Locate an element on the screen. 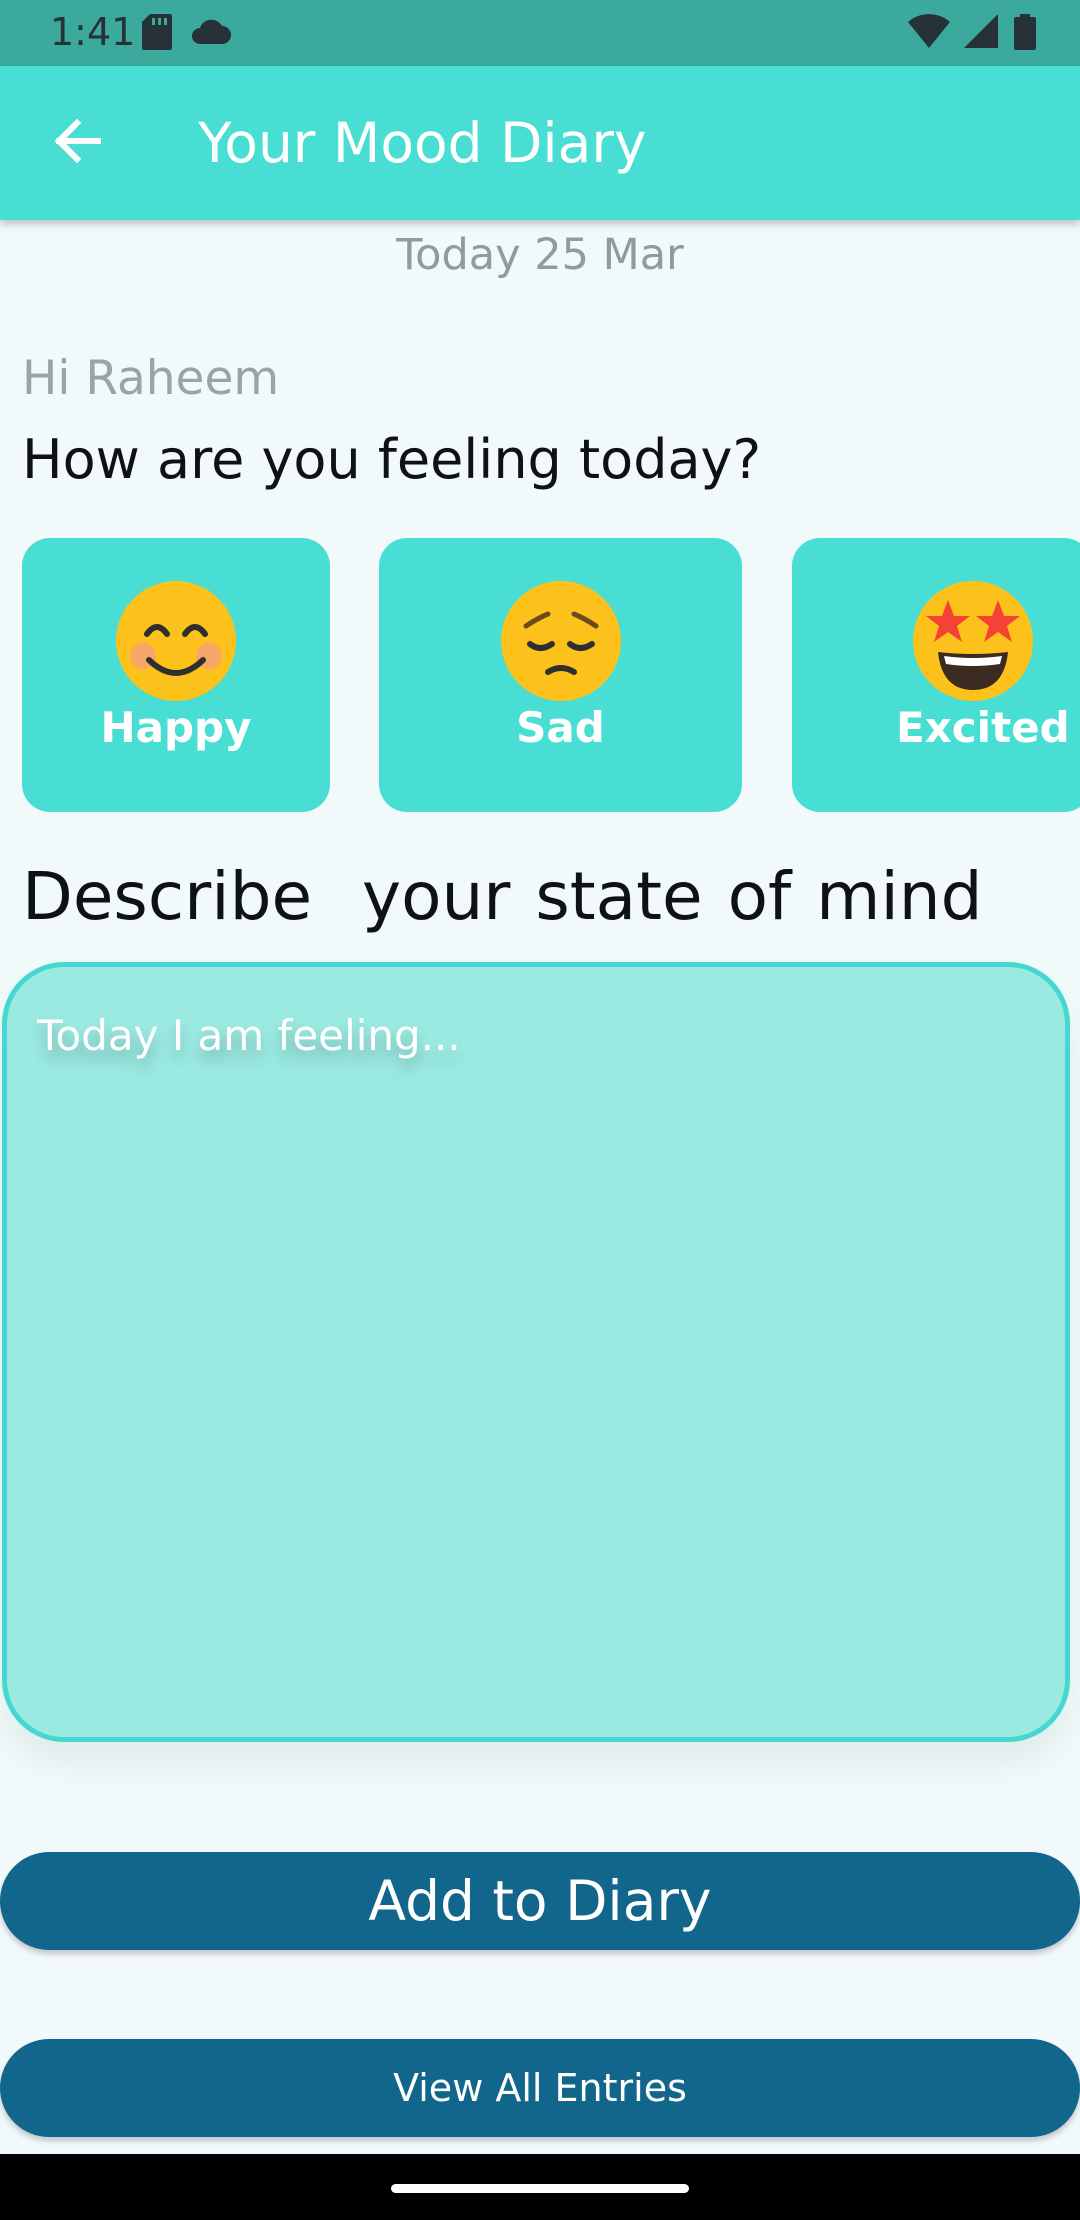 The height and width of the screenshot is (2220, 1080). mood-question: How are you feeling today? is located at coordinates (392, 459).